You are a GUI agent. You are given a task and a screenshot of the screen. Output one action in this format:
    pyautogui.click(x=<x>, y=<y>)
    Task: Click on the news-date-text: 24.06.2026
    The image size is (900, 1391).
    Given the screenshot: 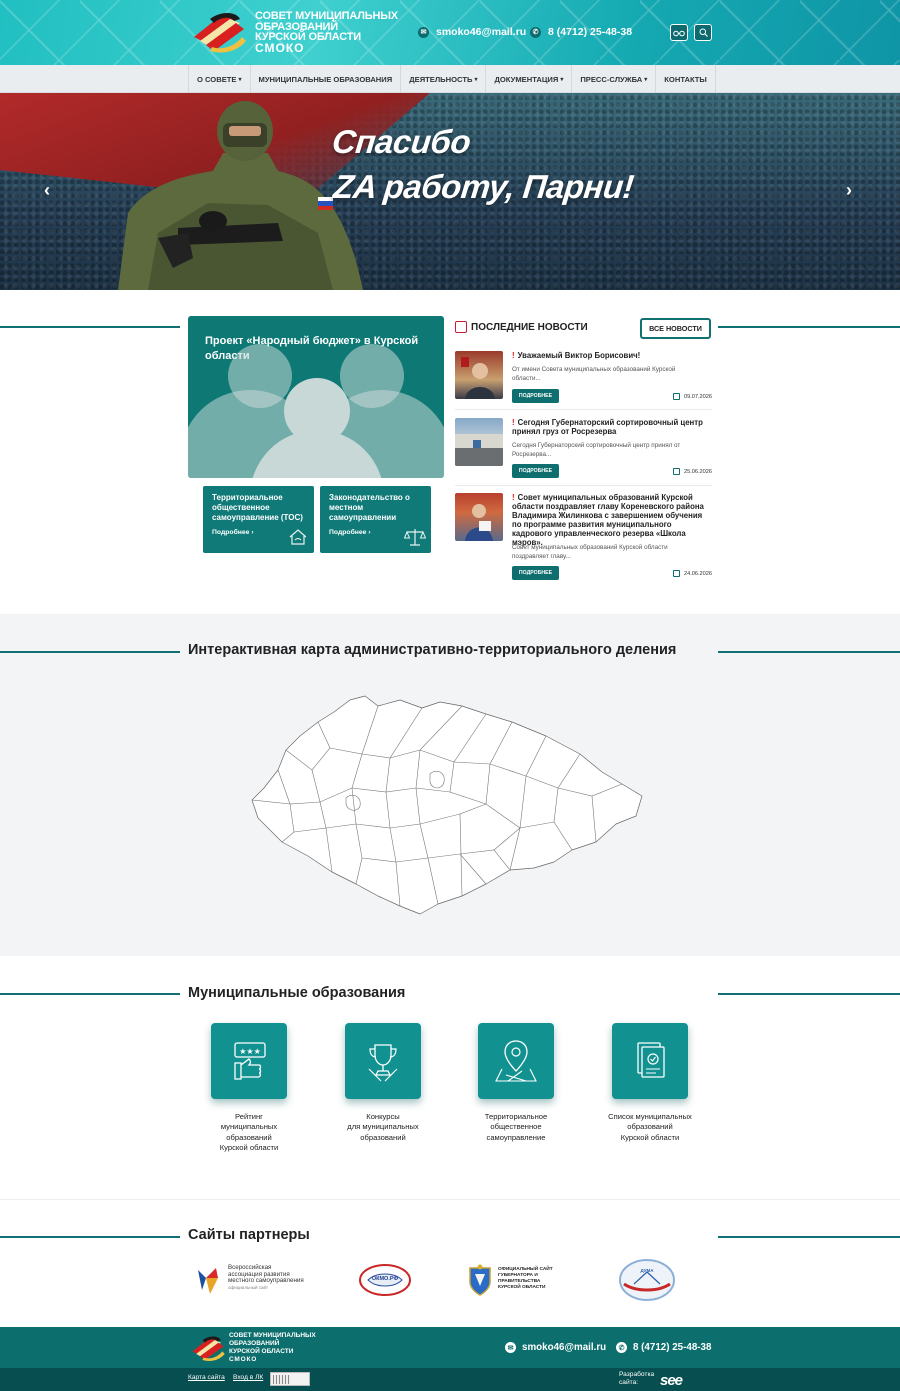 What is the action you would take?
    pyautogui.click(x=698, y=573)
    